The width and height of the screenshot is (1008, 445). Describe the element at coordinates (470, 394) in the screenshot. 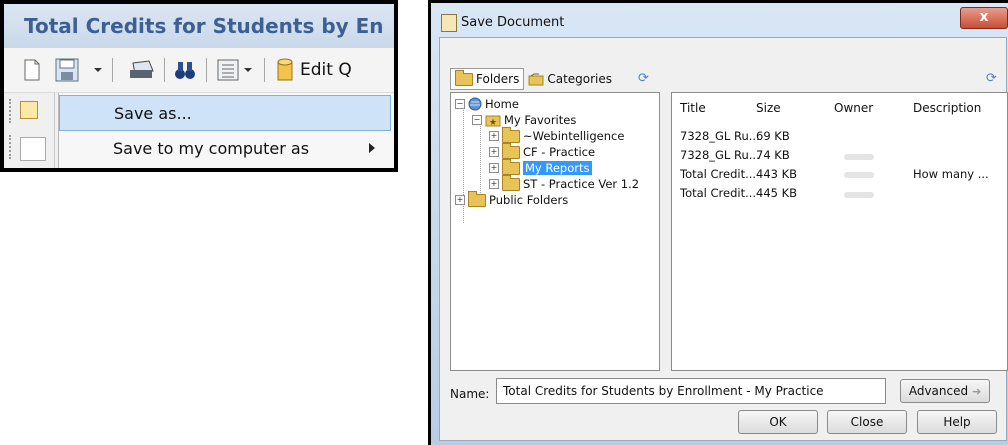

I see `name-label: Name:` at that location.